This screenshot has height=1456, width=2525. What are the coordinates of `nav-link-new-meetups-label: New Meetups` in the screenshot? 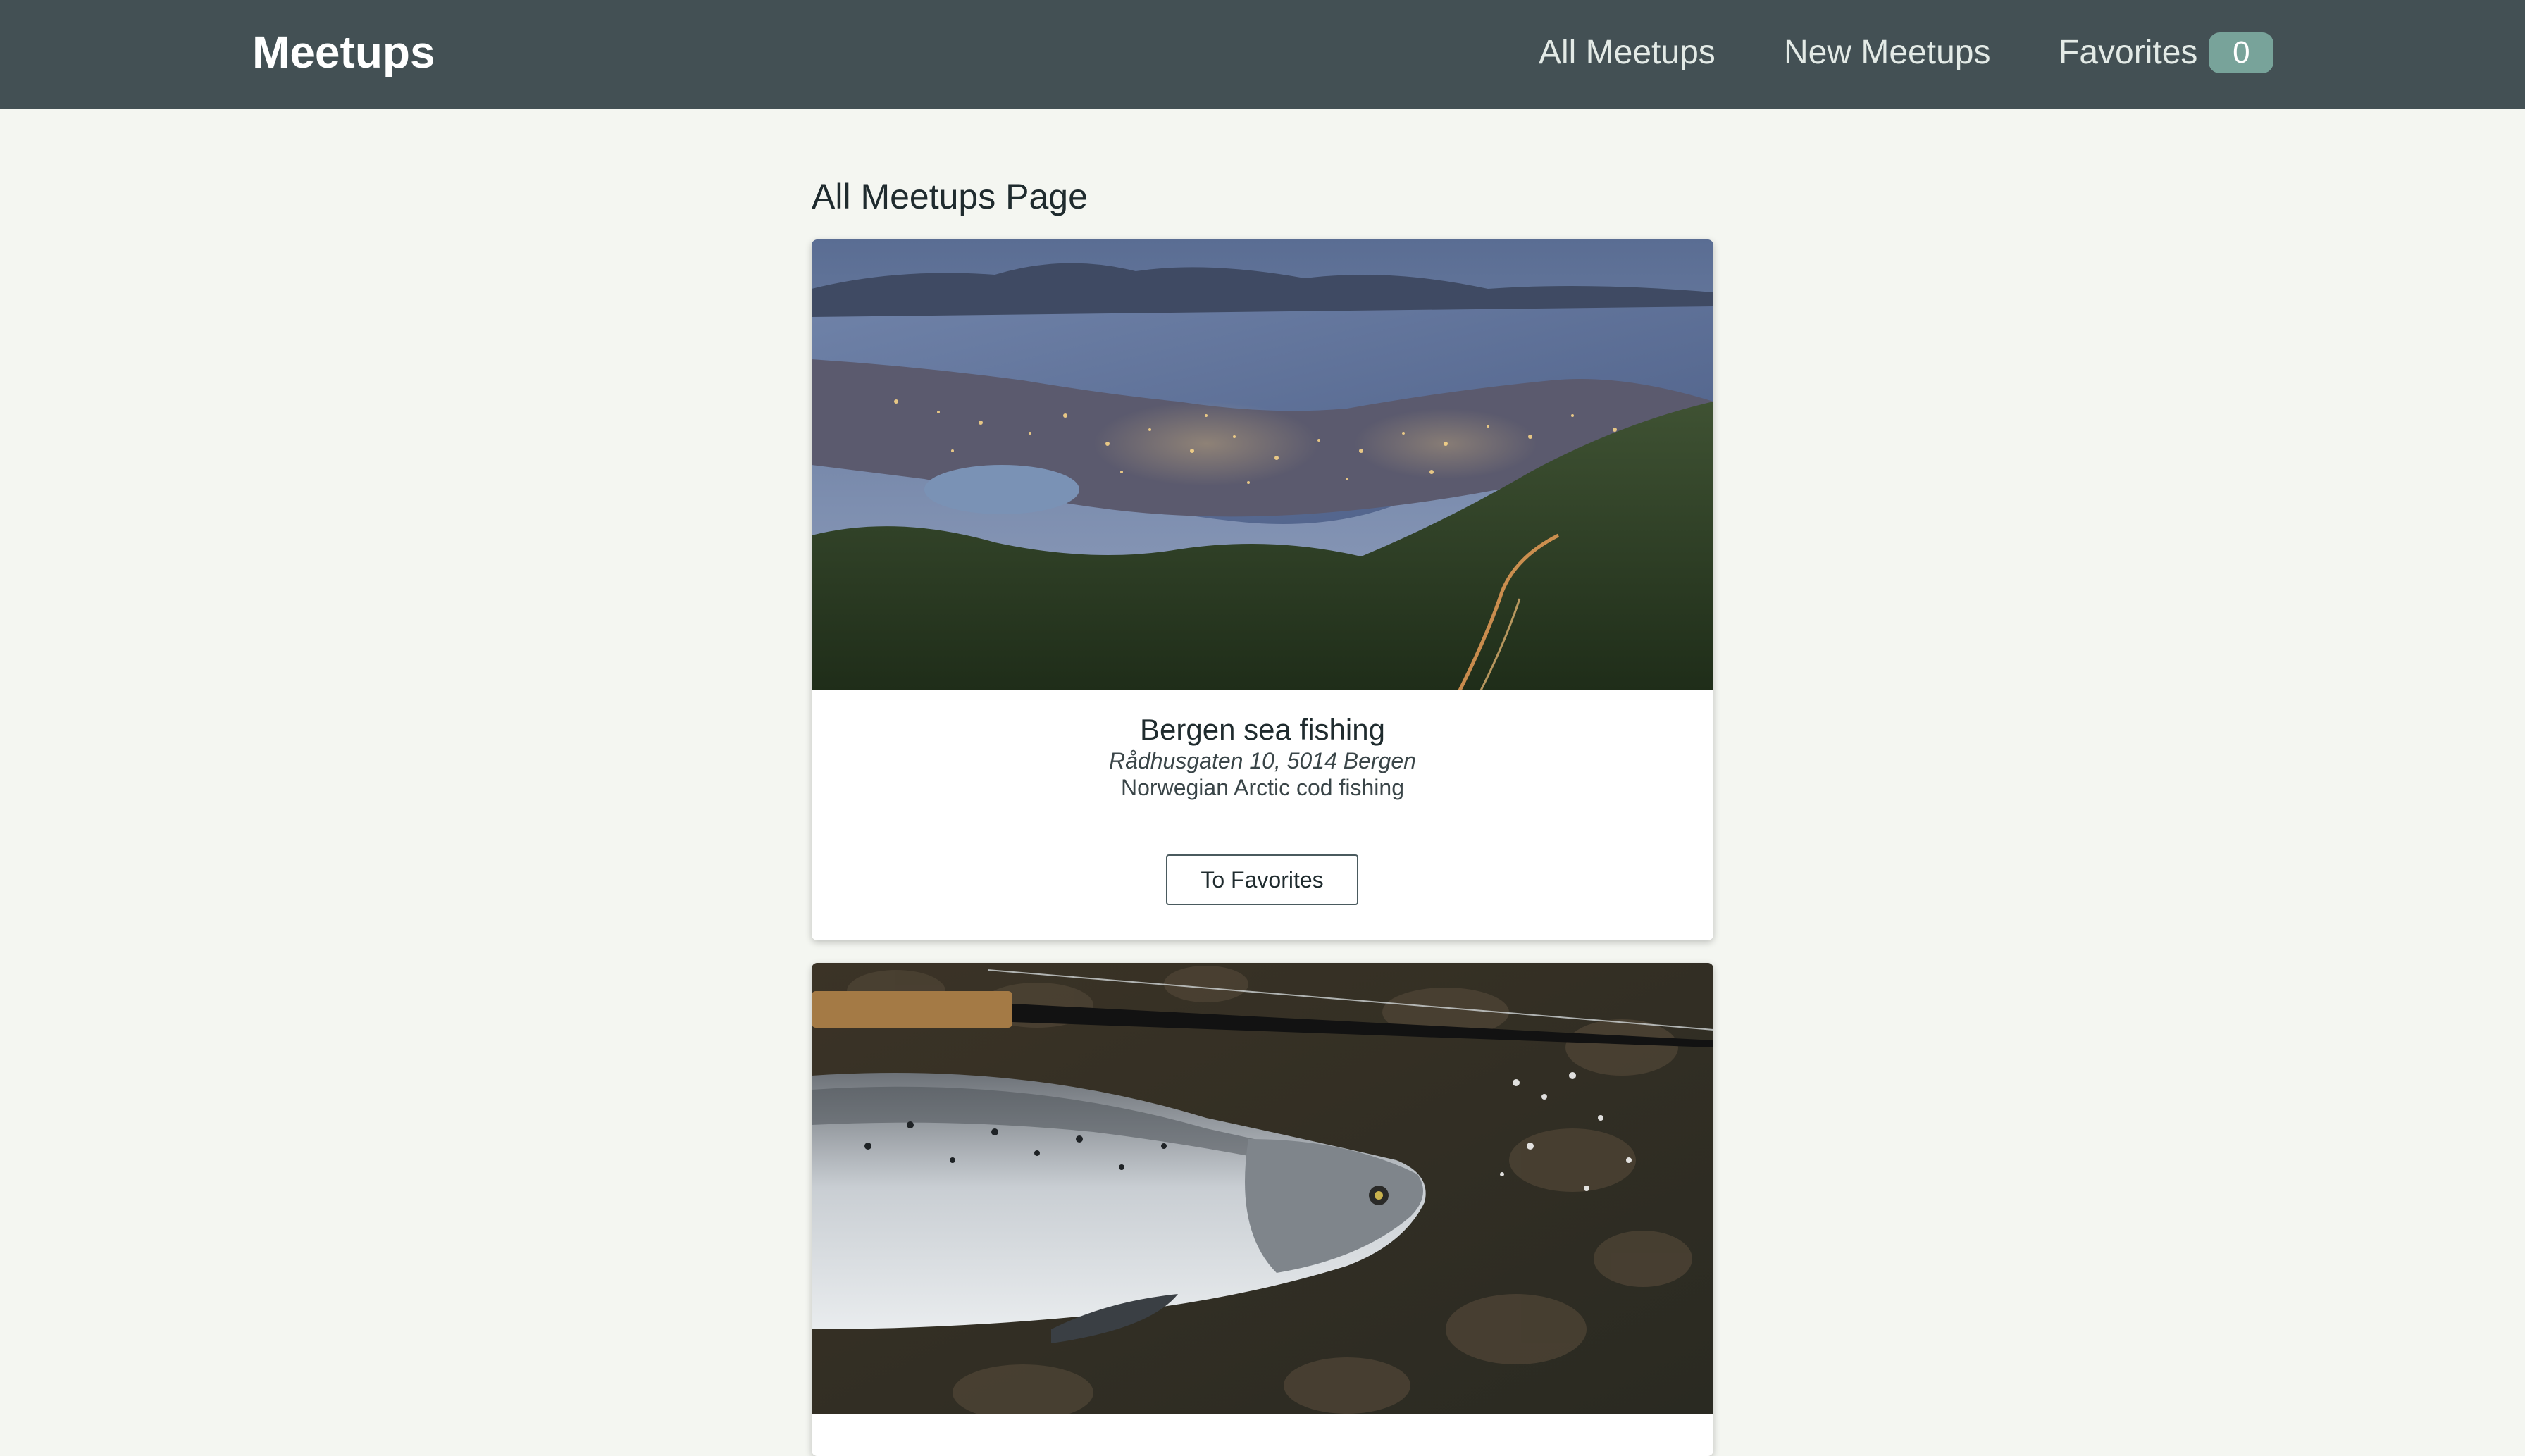 It's located at (1887, 52).